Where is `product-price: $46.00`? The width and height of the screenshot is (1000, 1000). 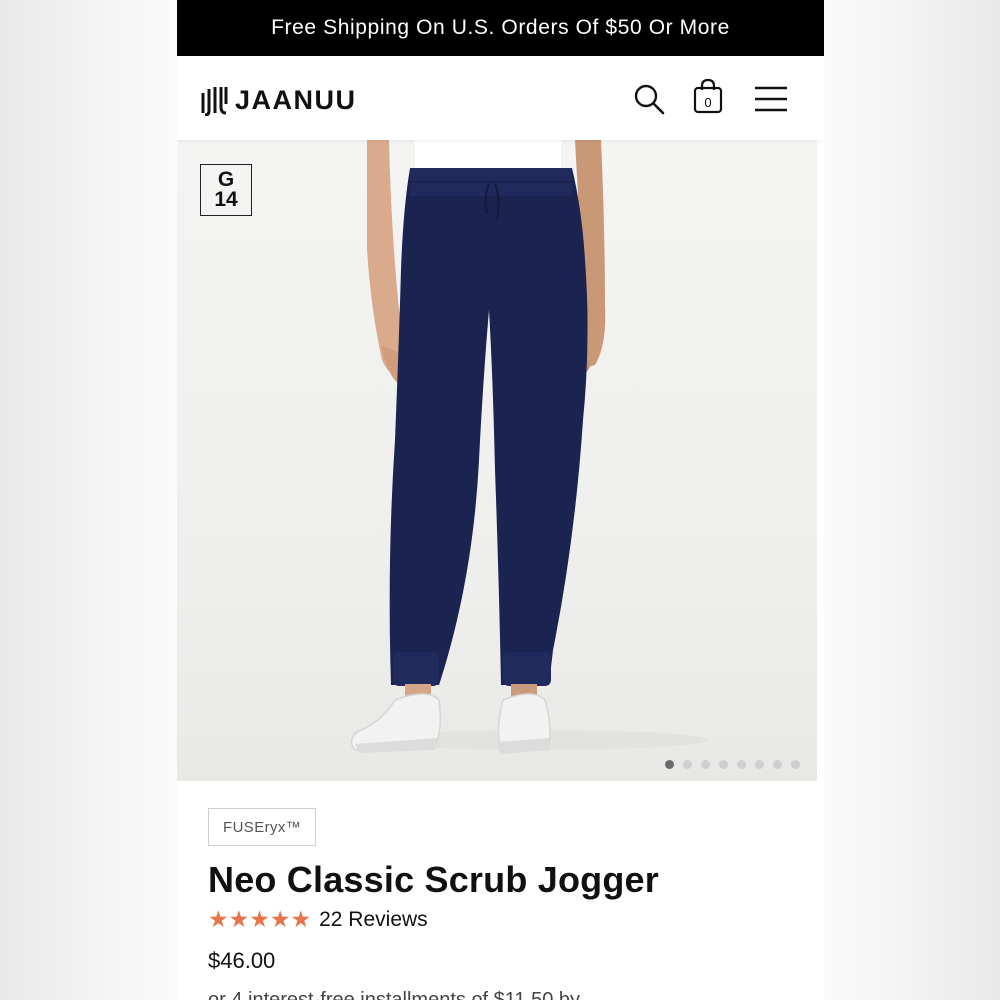
product-price: $46.00 is located at coordinates (242, 960).